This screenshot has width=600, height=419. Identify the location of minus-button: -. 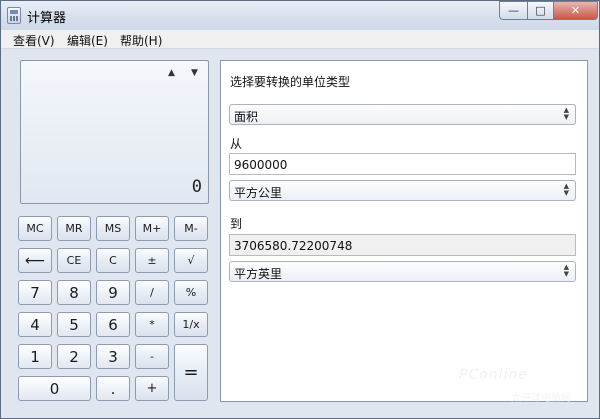
(152, 356).